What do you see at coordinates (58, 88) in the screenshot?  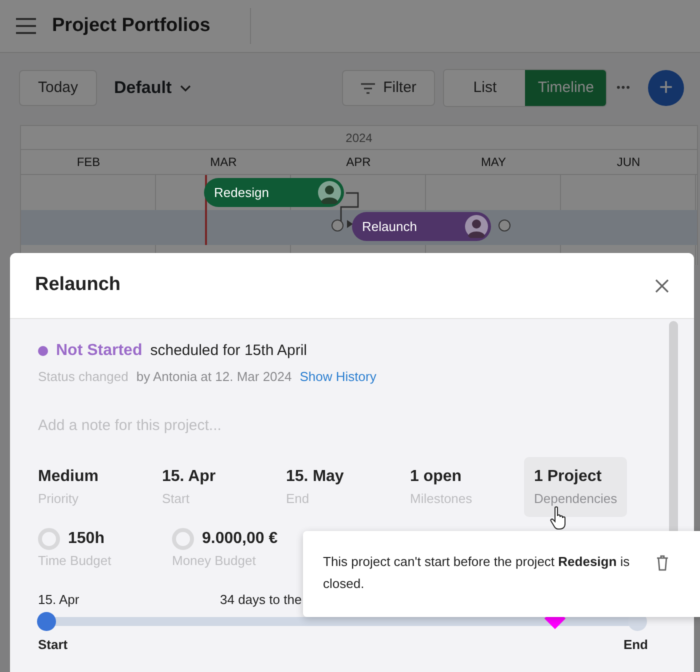 I see `today-button: Today` at bounding box center [58, 88].